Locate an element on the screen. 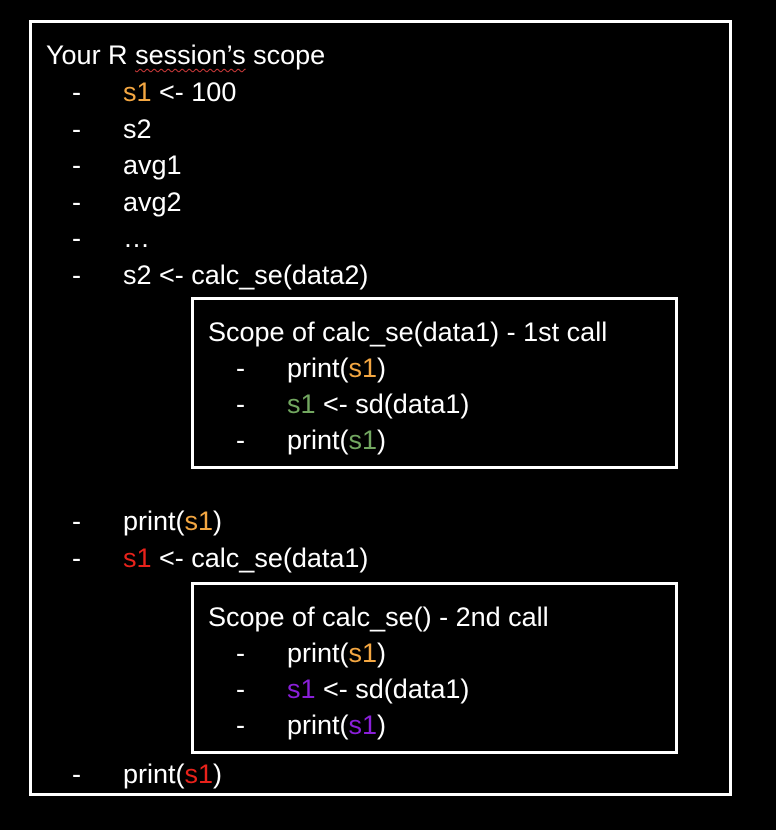 This screenshot has width=776, height=830. second-call-scope-title: Scope of calc_se() - 2nd call is located at coordinates (378, 617).